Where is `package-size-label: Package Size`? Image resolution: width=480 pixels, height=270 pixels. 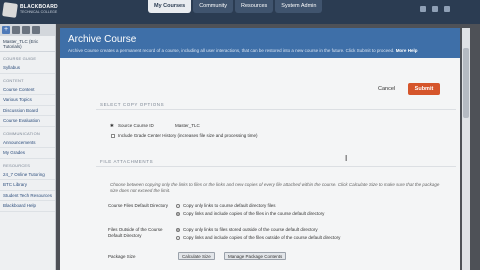 package-size-label: Package Size is located at coordinates (122, 256).